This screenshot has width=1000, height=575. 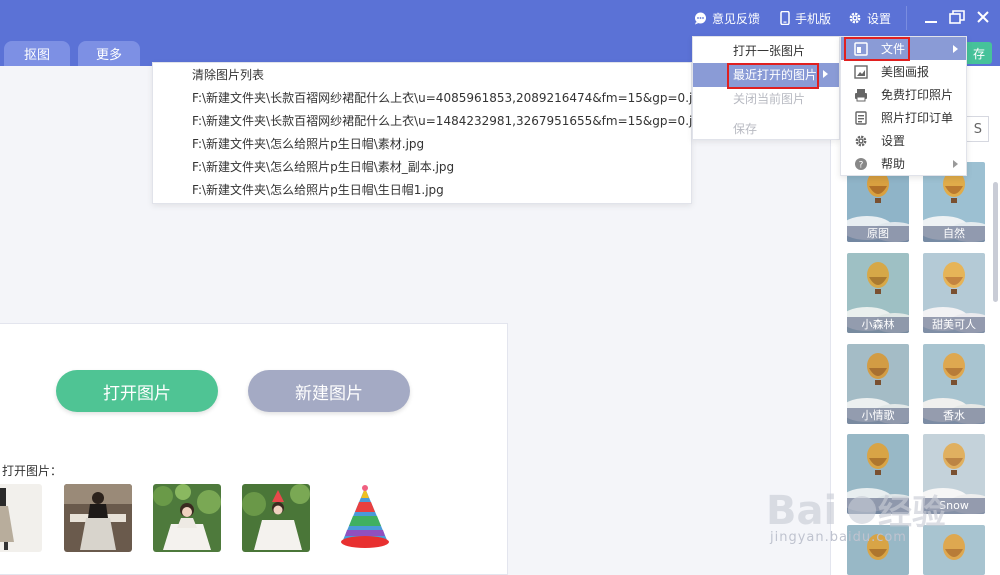 I want to click on restore-icon, so click(x=957, y=17).